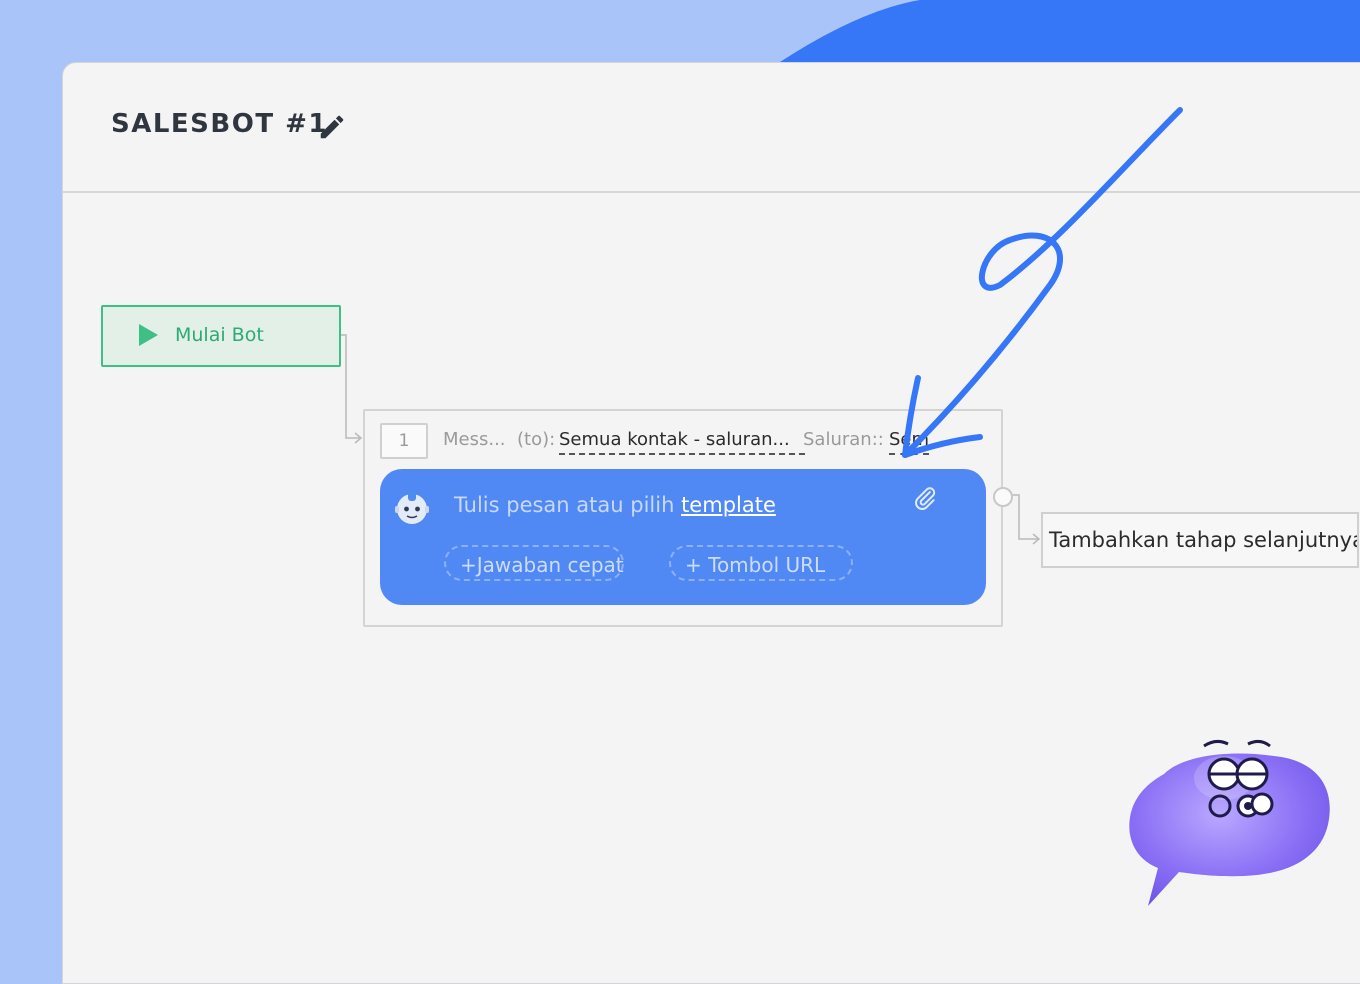 Image resolution: width=1360 pixels, height=984 pixels. Describe the element at coordinates (1003, 497) in the screenshot. I see `output-port` at that location.